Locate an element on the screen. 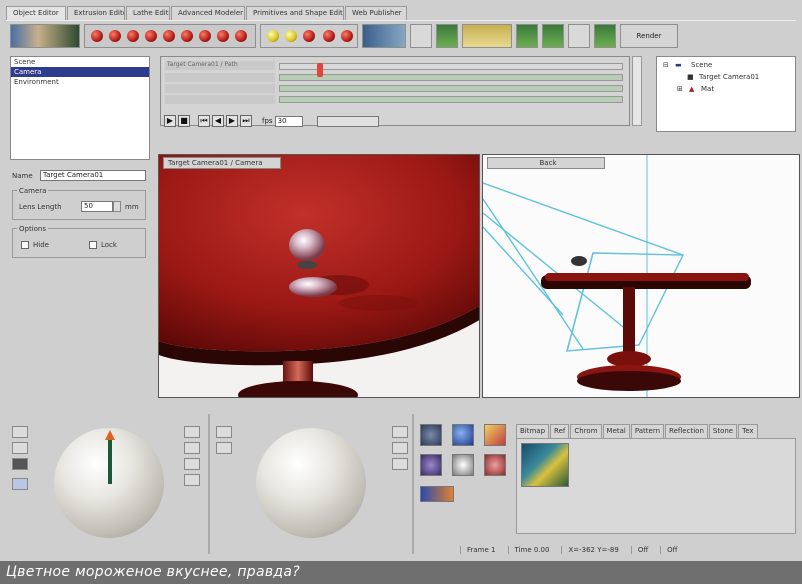  texture-tool-button is located at coordinates (487, 35).